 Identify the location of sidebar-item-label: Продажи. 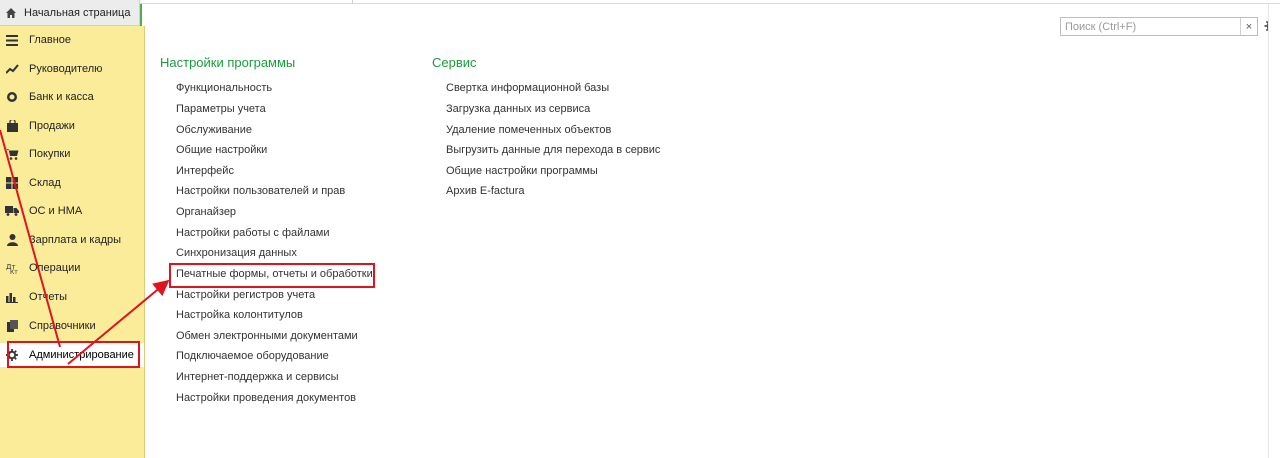
(52, 126).